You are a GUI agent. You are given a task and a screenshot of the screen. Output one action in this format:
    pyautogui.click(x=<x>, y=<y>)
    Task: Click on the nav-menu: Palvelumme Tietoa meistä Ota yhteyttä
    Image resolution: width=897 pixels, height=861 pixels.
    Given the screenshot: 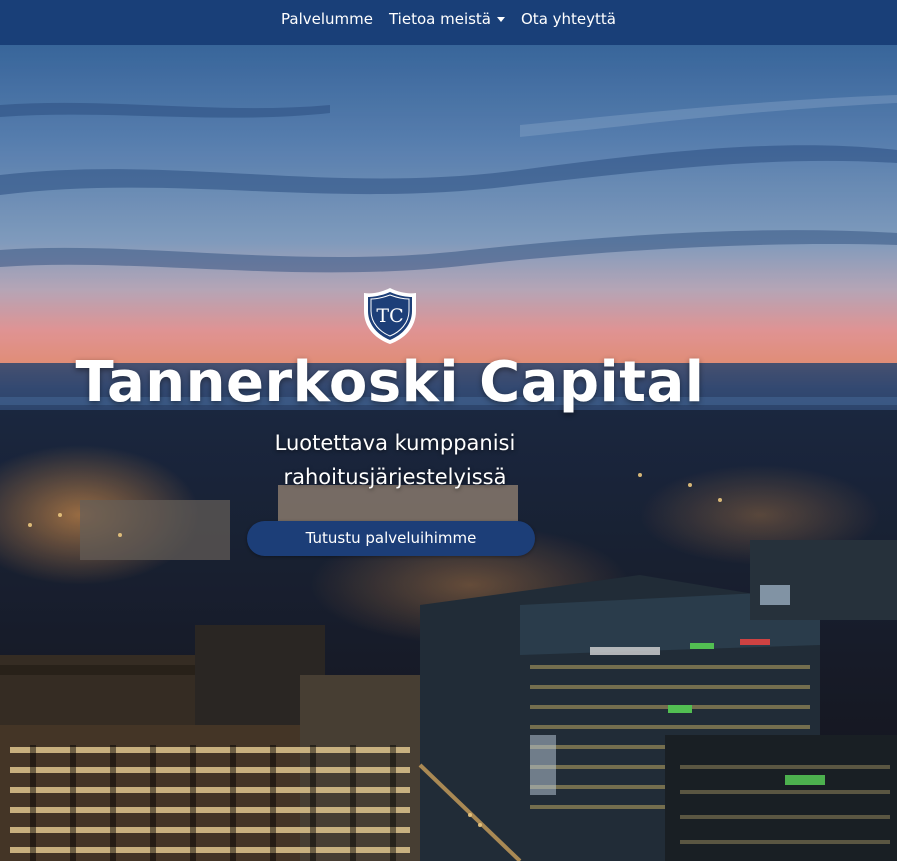 What is the action you would take?
    pyautogui.click(x=448, y=19)
    